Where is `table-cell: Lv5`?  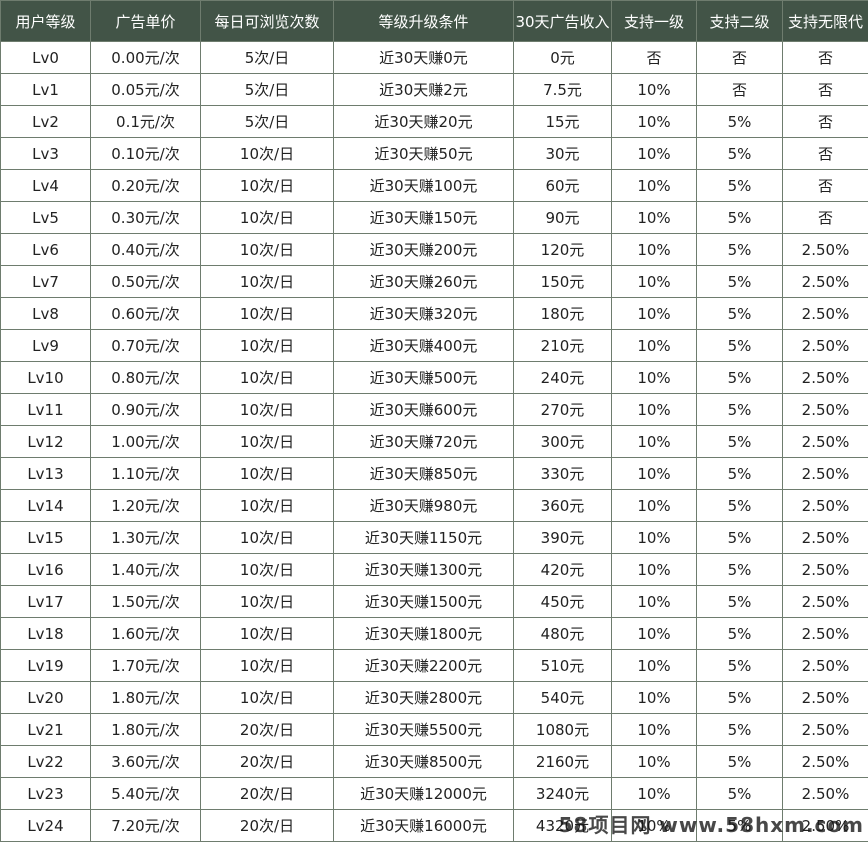 table-cell: Lv5 is located at coordinates (46, 218).